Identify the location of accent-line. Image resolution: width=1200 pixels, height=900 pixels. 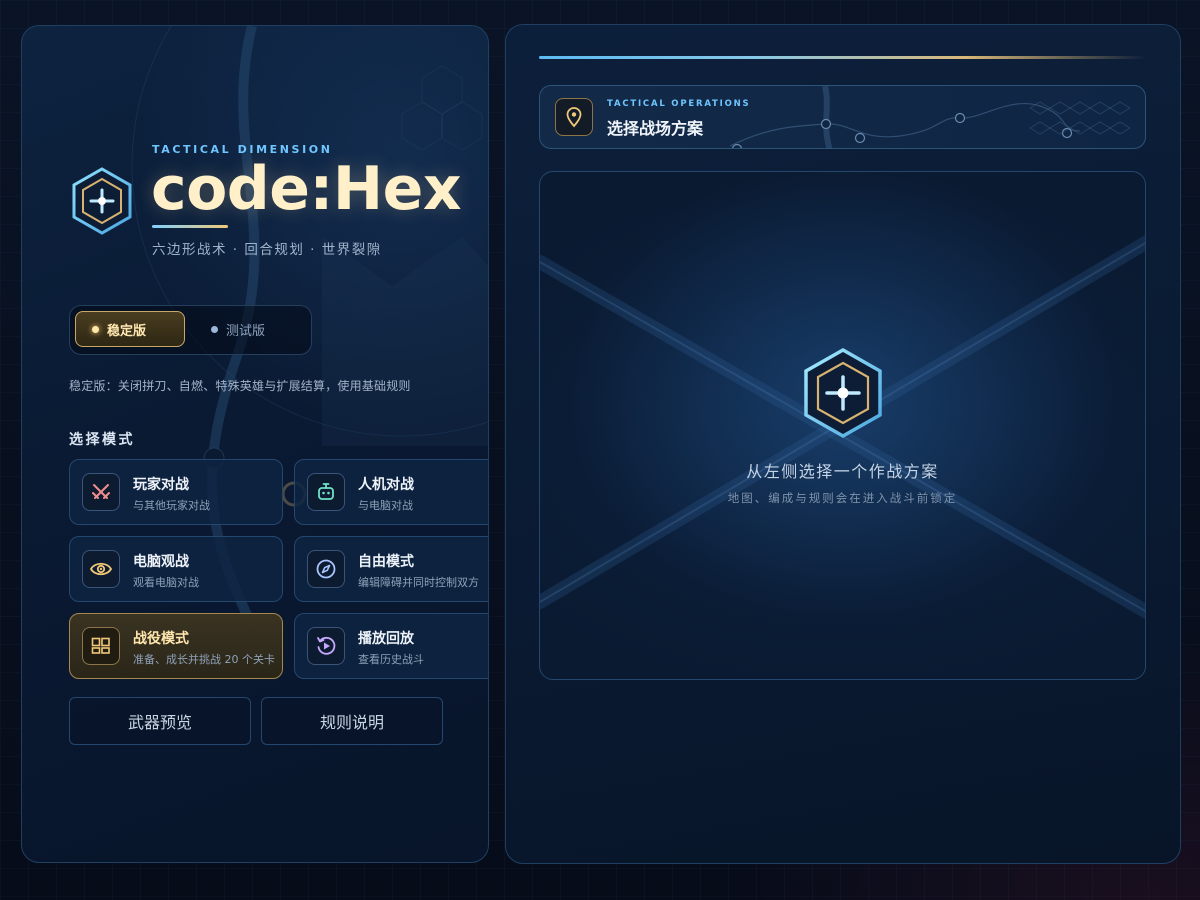
(843, 57).